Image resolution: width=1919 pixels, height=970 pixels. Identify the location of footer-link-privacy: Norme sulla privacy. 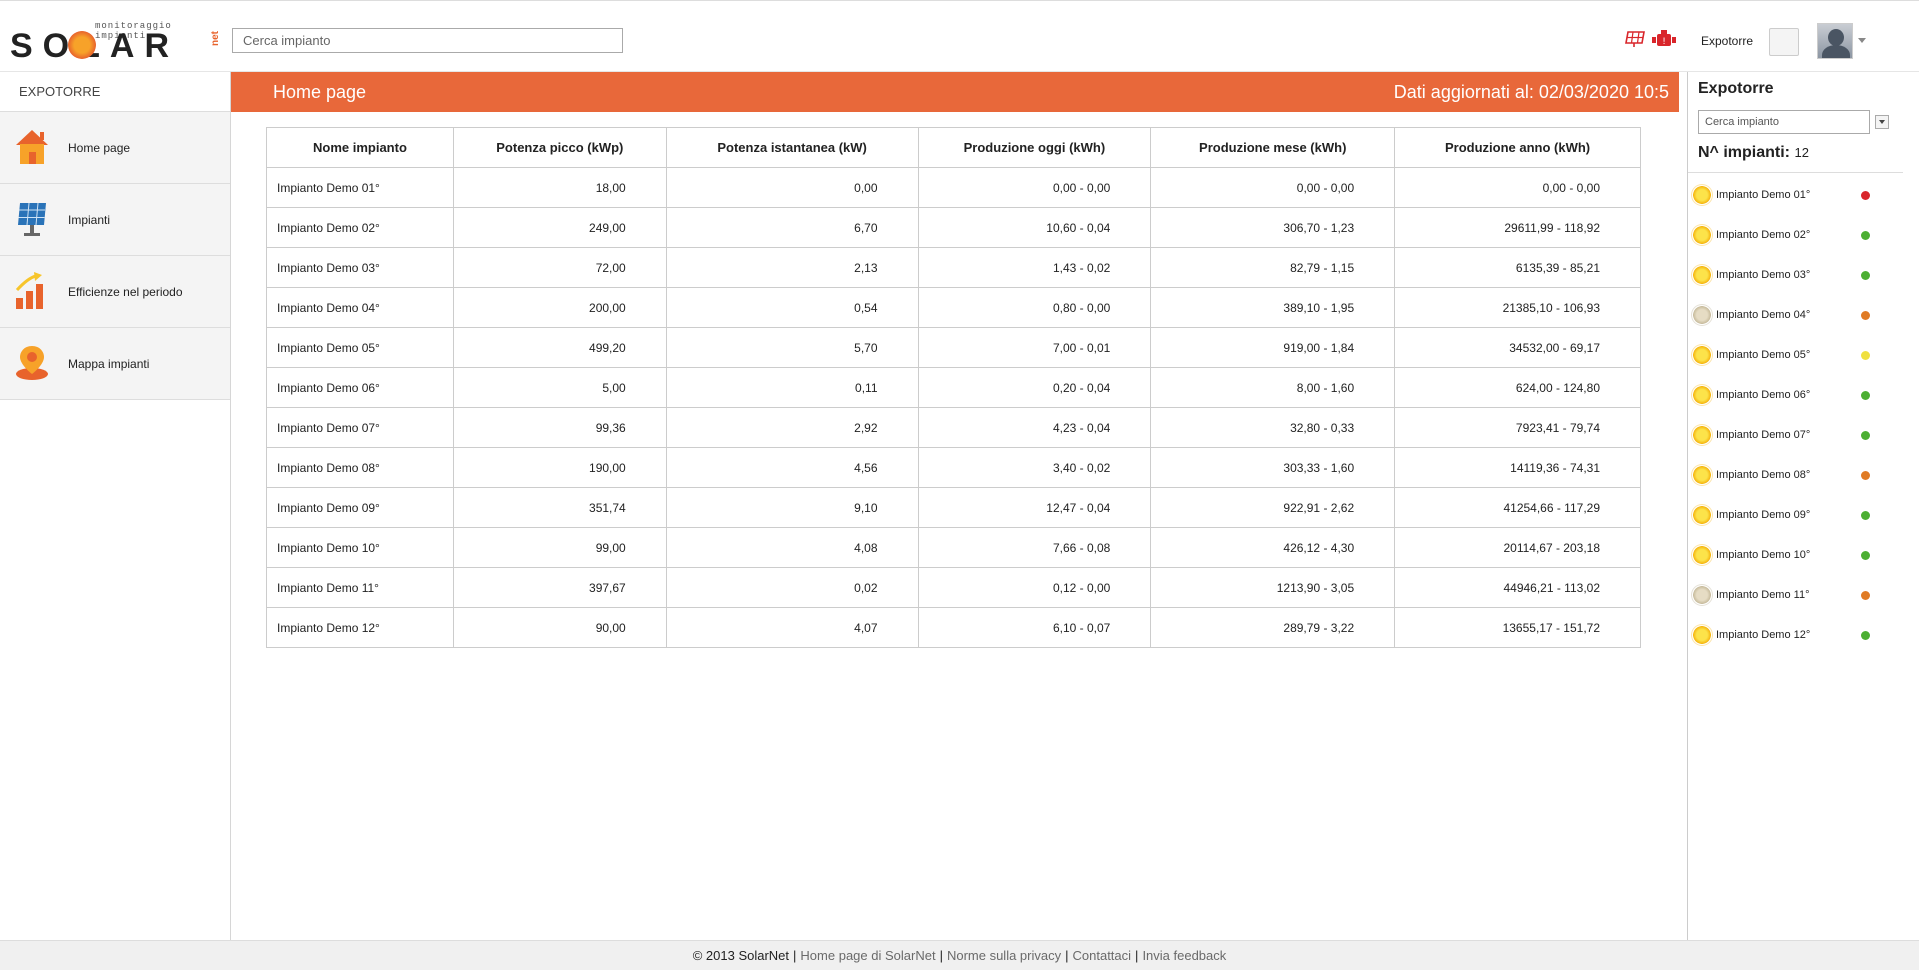
(1004, 955).